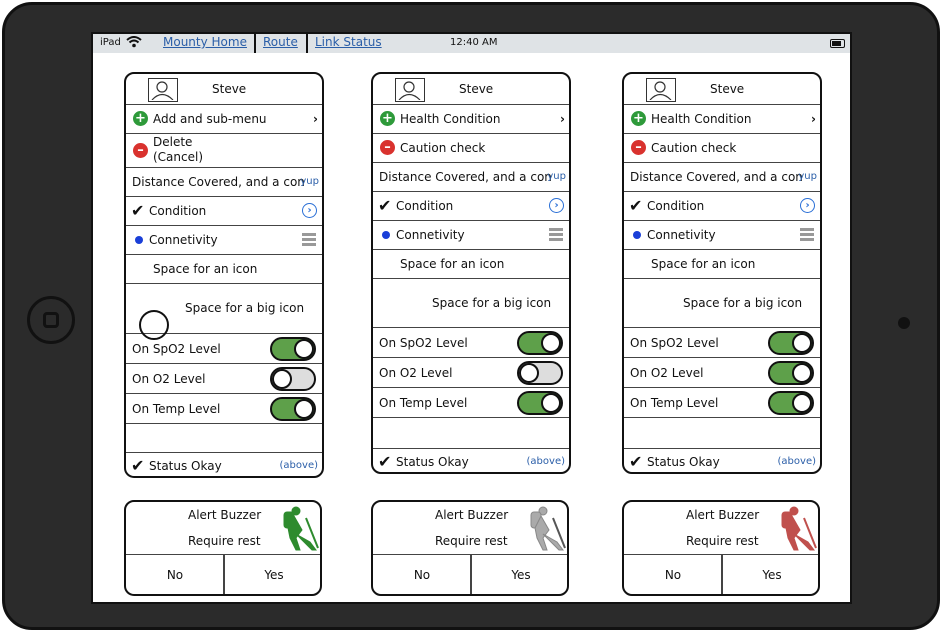 This screenshot has height=636, width=946. What do you see at coordinates (210, 119) in the screenshot?
I see `menu-label: Add and sub-menu` at bounding box center [210, 119].